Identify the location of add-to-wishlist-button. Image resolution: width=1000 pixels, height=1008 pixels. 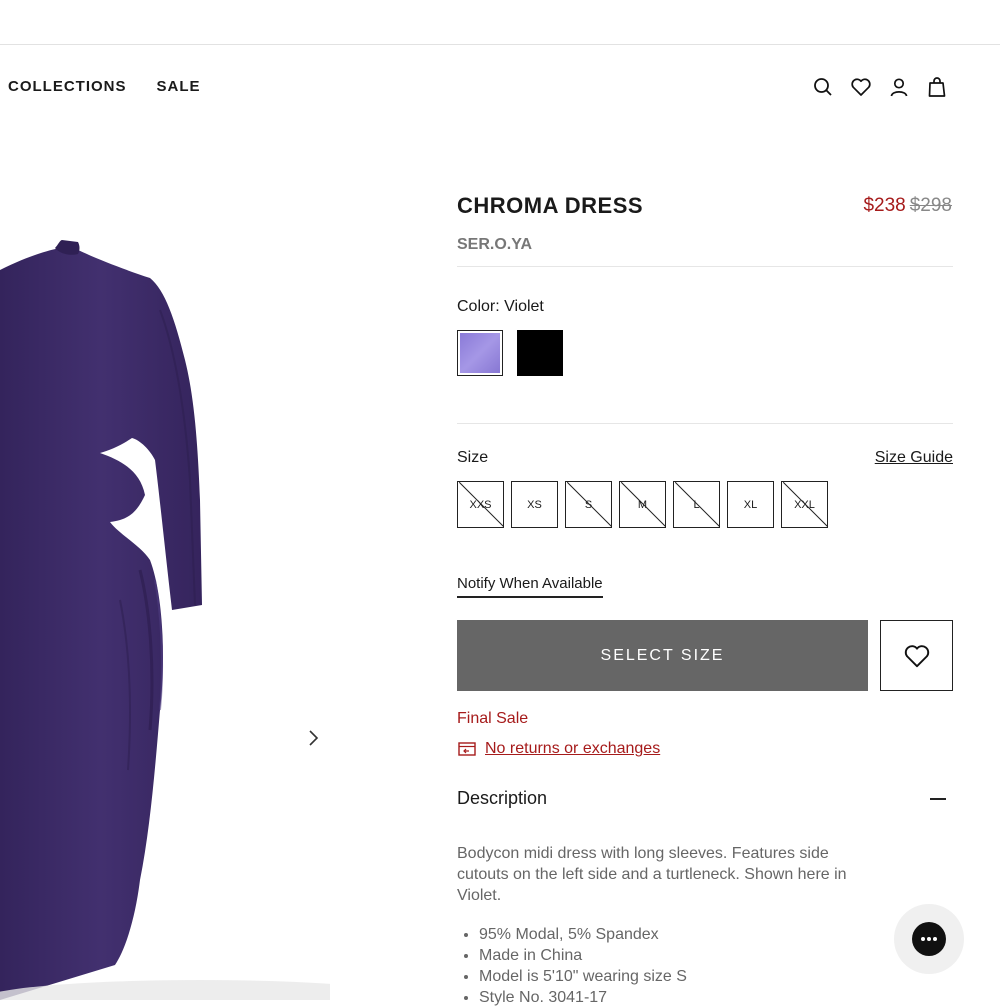
(916, 655).